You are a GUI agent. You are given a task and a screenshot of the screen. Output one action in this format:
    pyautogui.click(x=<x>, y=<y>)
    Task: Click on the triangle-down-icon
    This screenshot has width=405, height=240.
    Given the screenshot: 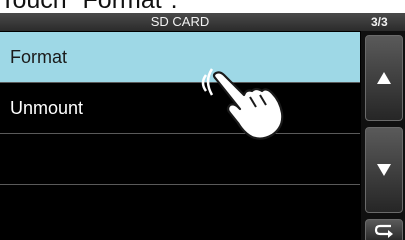 What is the action you would take?
    pyautogui.click(x=384, y=170)
    